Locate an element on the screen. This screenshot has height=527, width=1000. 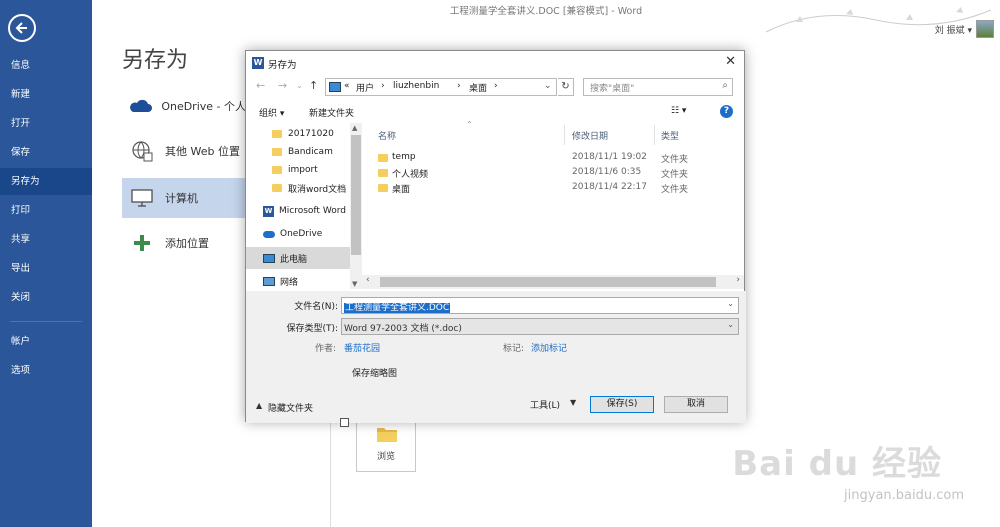
tree-label: 20171020 is located at coordinates (311, 134).